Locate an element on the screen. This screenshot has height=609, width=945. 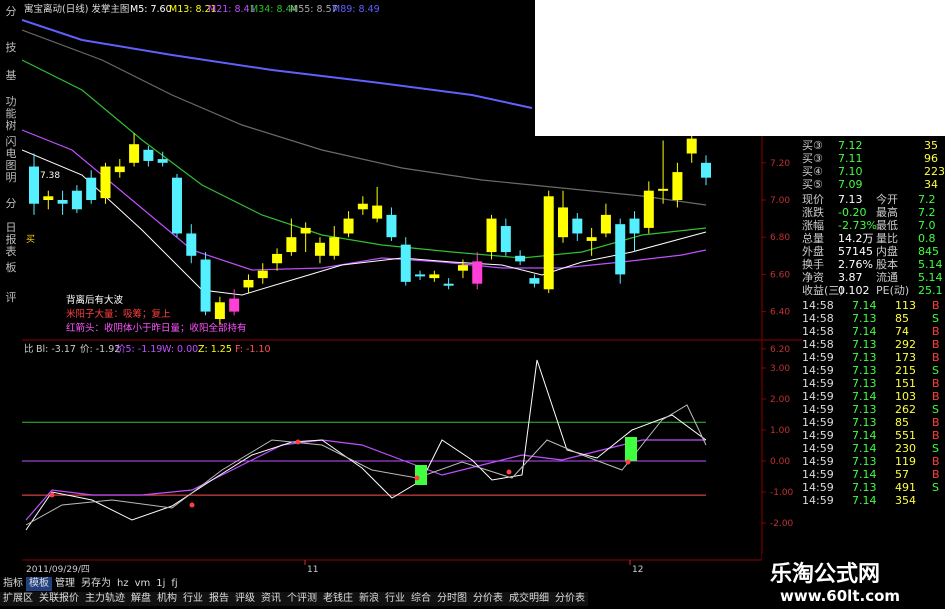
time-tick-label: 12 is located at coordinates (637, 570).